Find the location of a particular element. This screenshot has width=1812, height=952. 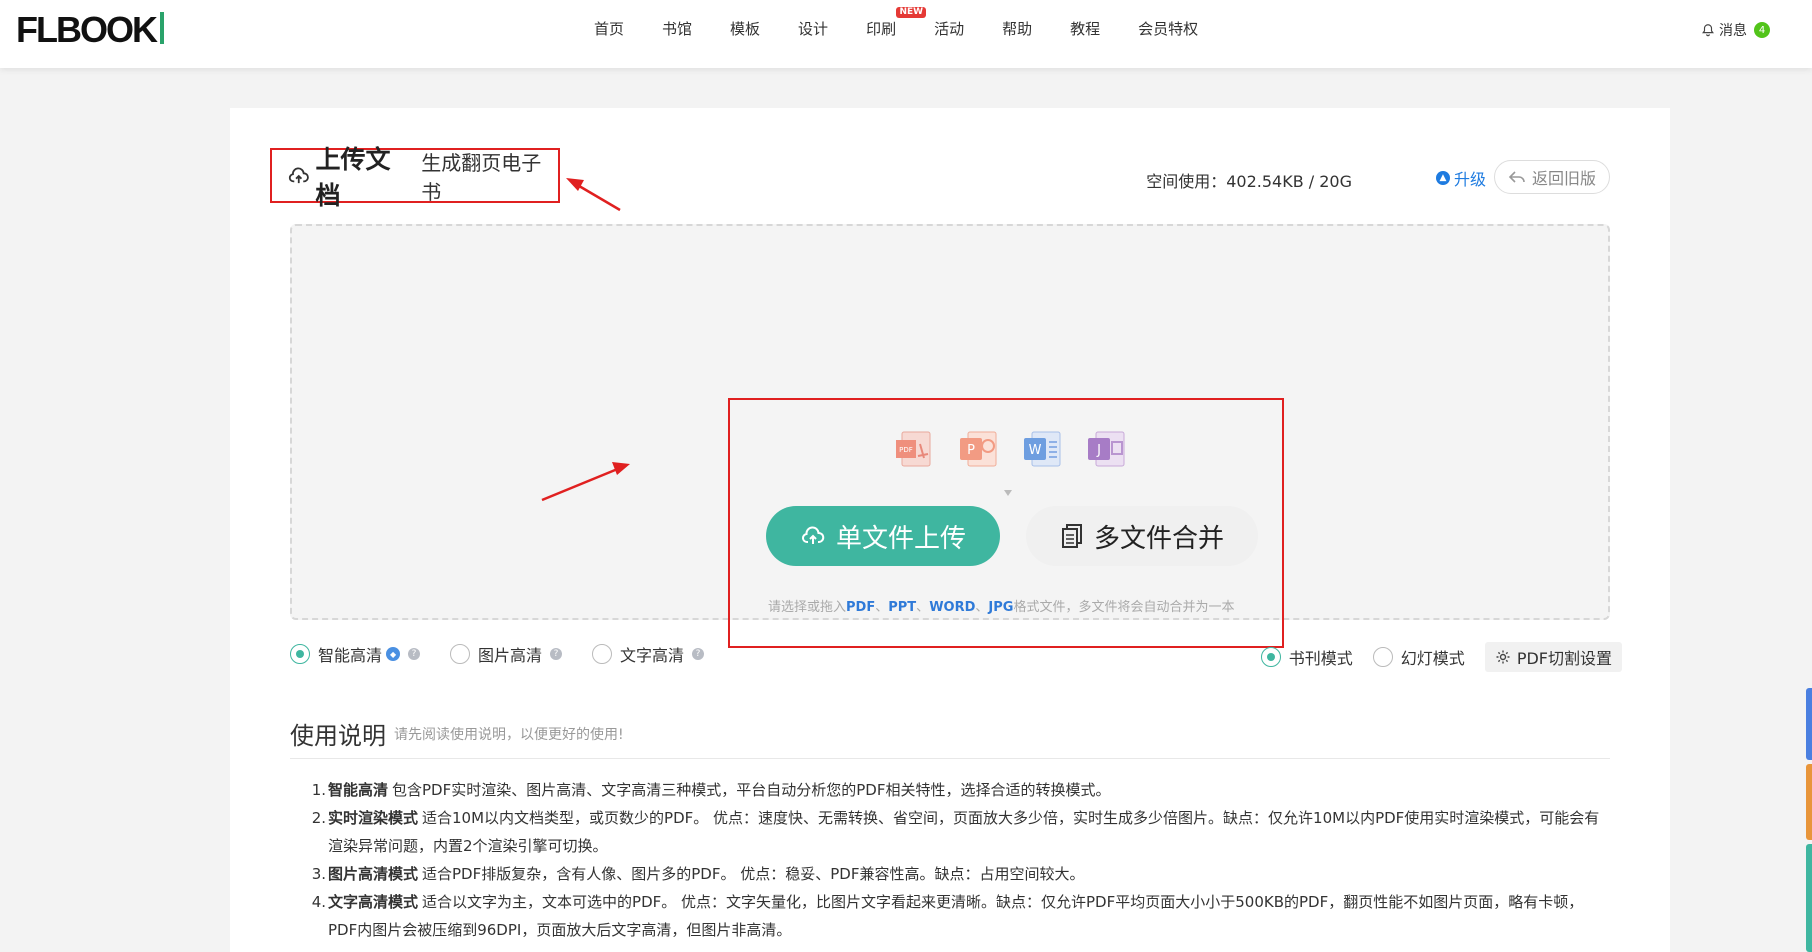

quality-options: 智能高清 ◆? 图片高清? 文字高清? is located at coordinates (497, 654).